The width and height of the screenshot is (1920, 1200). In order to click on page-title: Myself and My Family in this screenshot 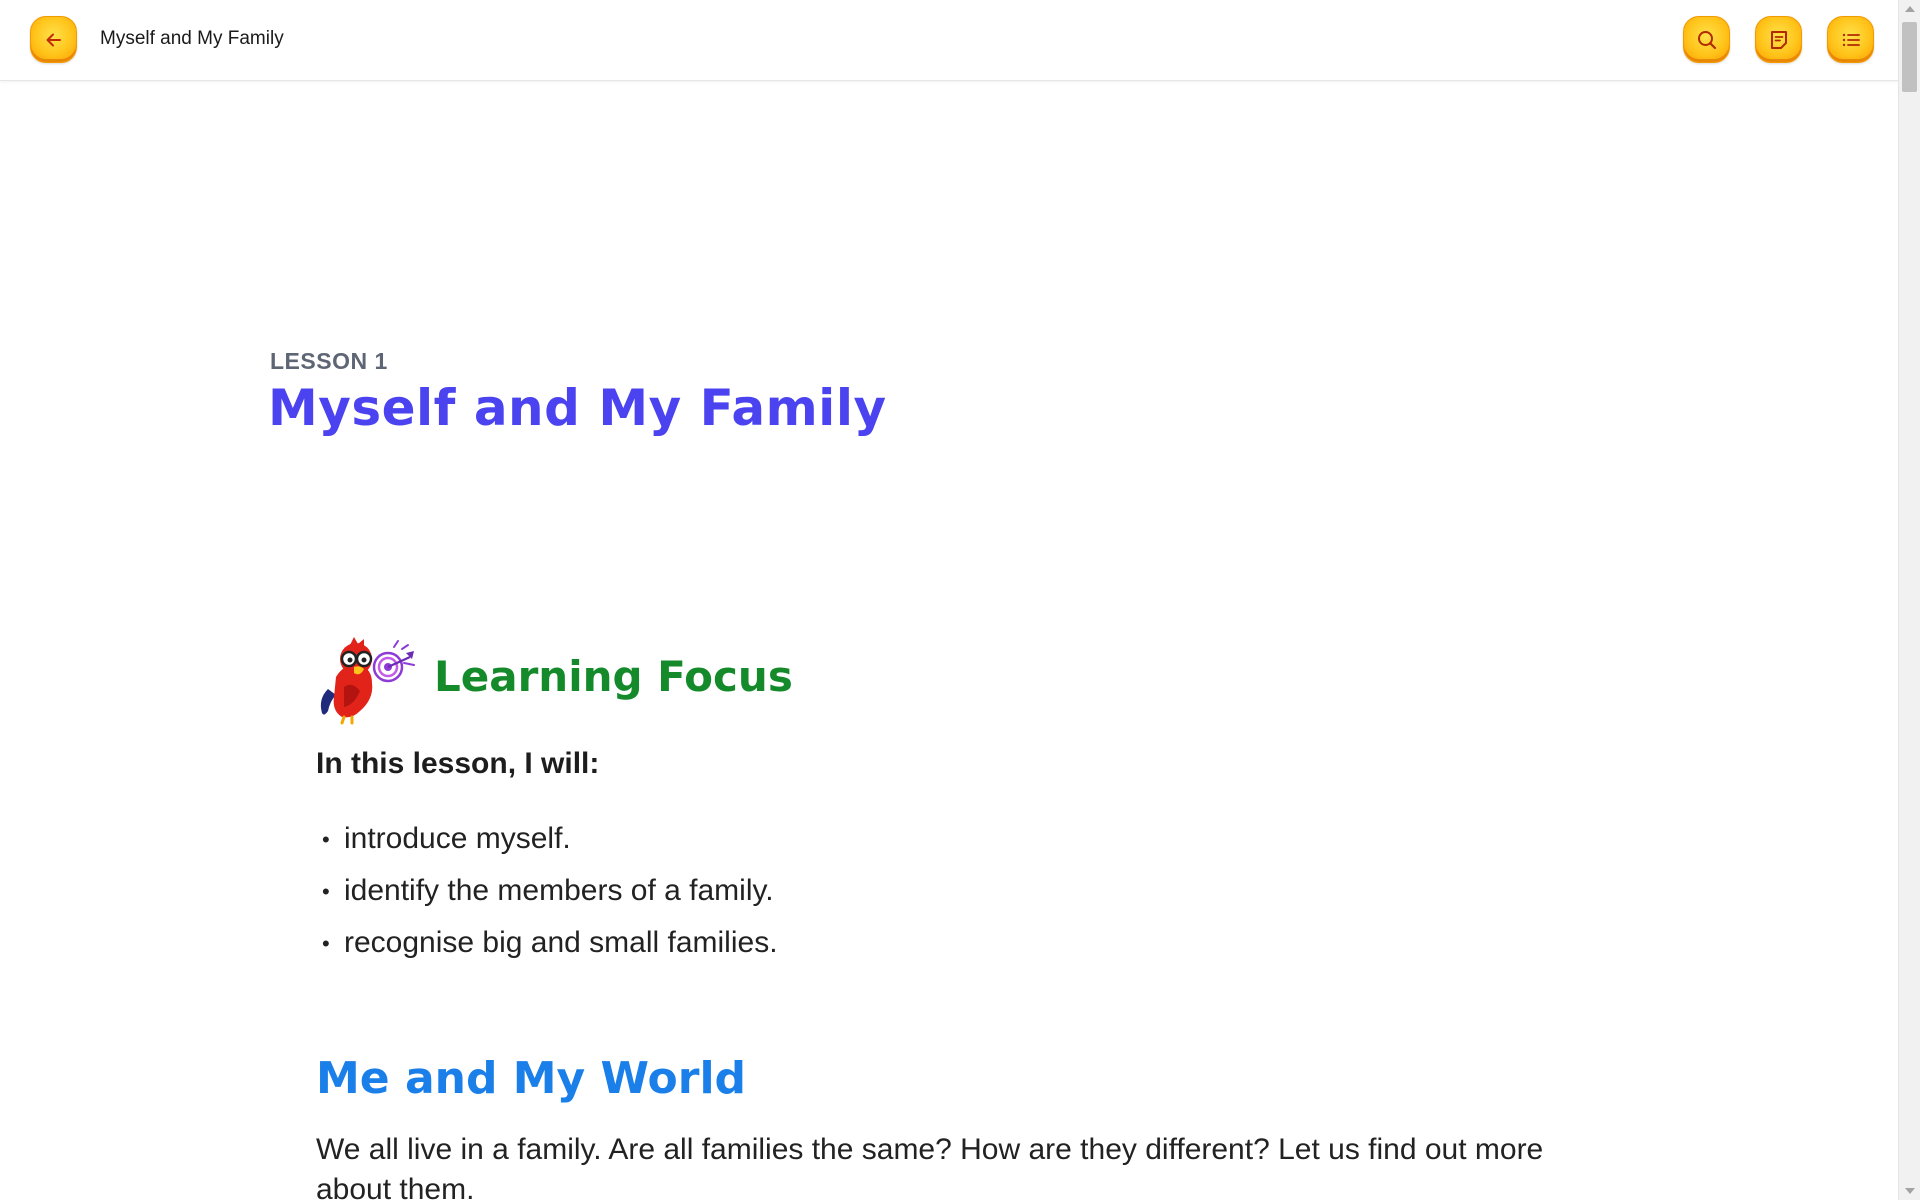, I will do `click(192, 38)`.